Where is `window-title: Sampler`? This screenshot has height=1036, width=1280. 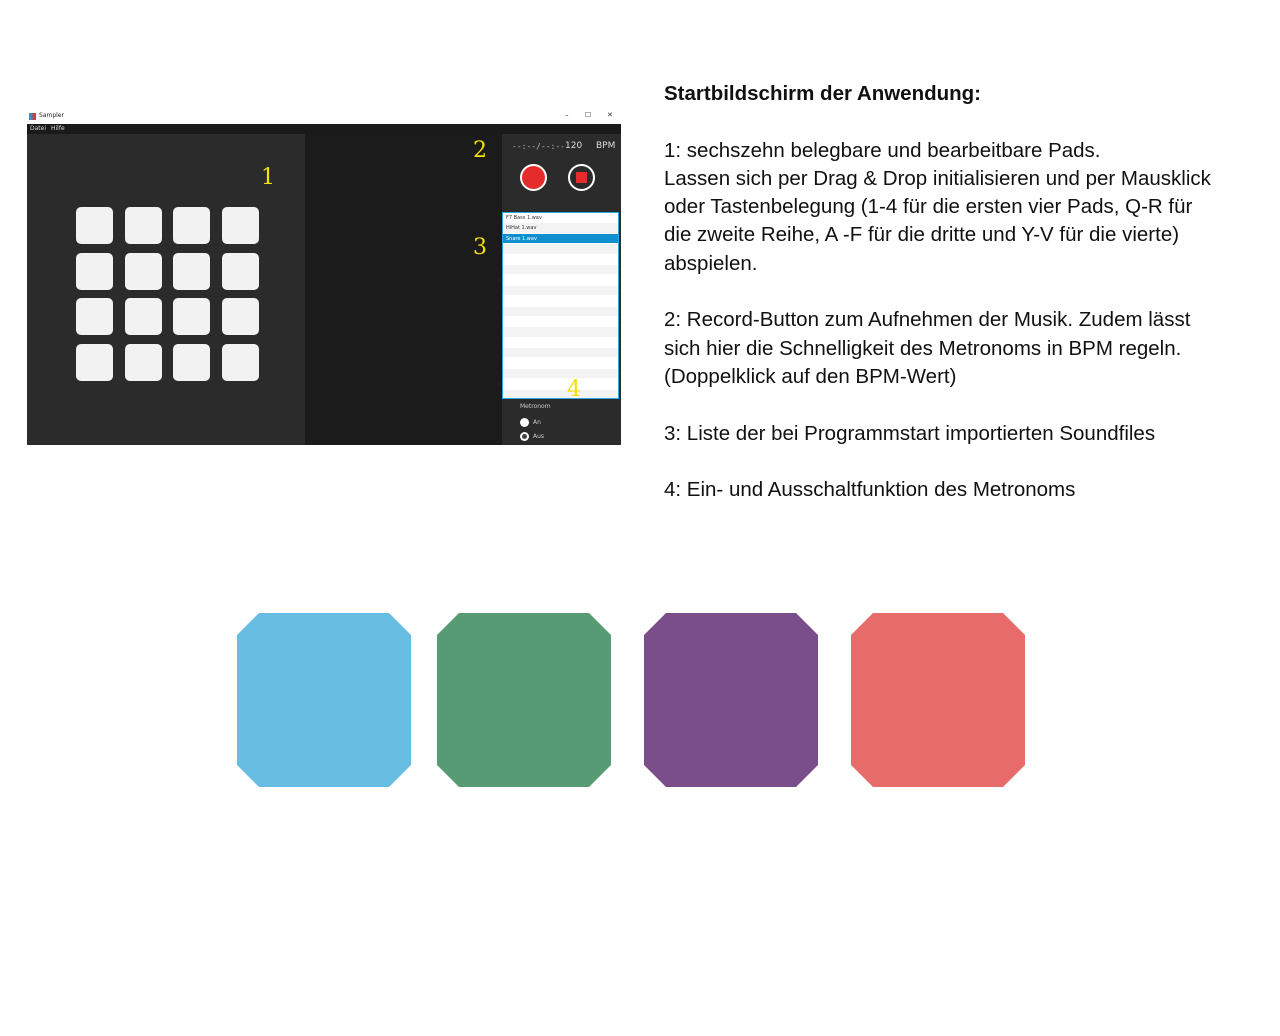 window-title: Sampler is located at coordinates (51, 115).